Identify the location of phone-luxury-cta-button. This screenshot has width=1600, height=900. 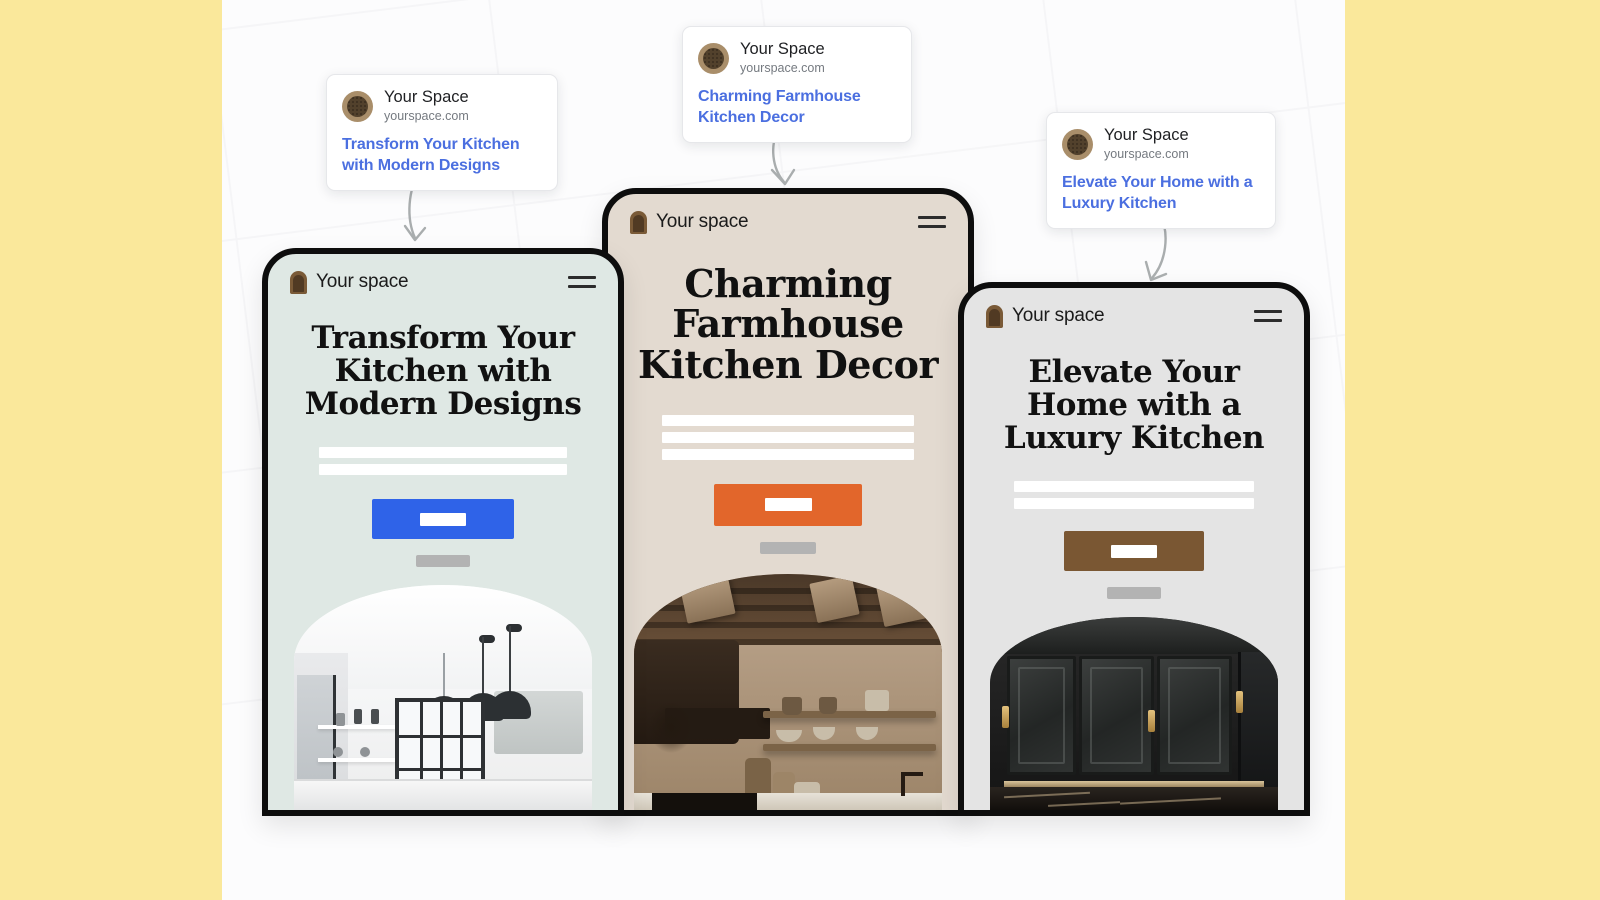
(1134, 551).